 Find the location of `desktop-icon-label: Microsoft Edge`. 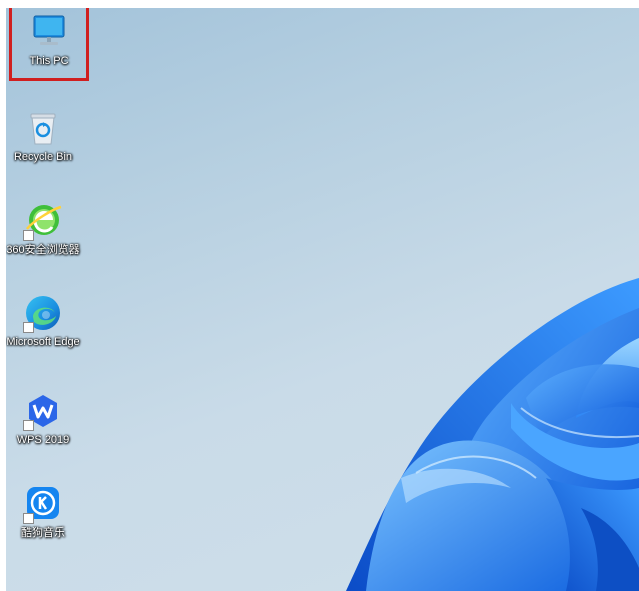

desktop-icon-label: Microsoft Edge is located at coordinates (43, 342).